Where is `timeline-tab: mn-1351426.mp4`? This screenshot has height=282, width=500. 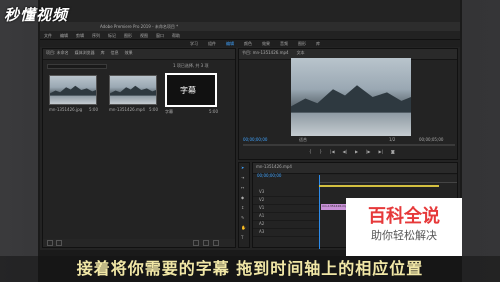 timeline-tab: mn-1351426.mp4 is located at coordinates (274, 166).